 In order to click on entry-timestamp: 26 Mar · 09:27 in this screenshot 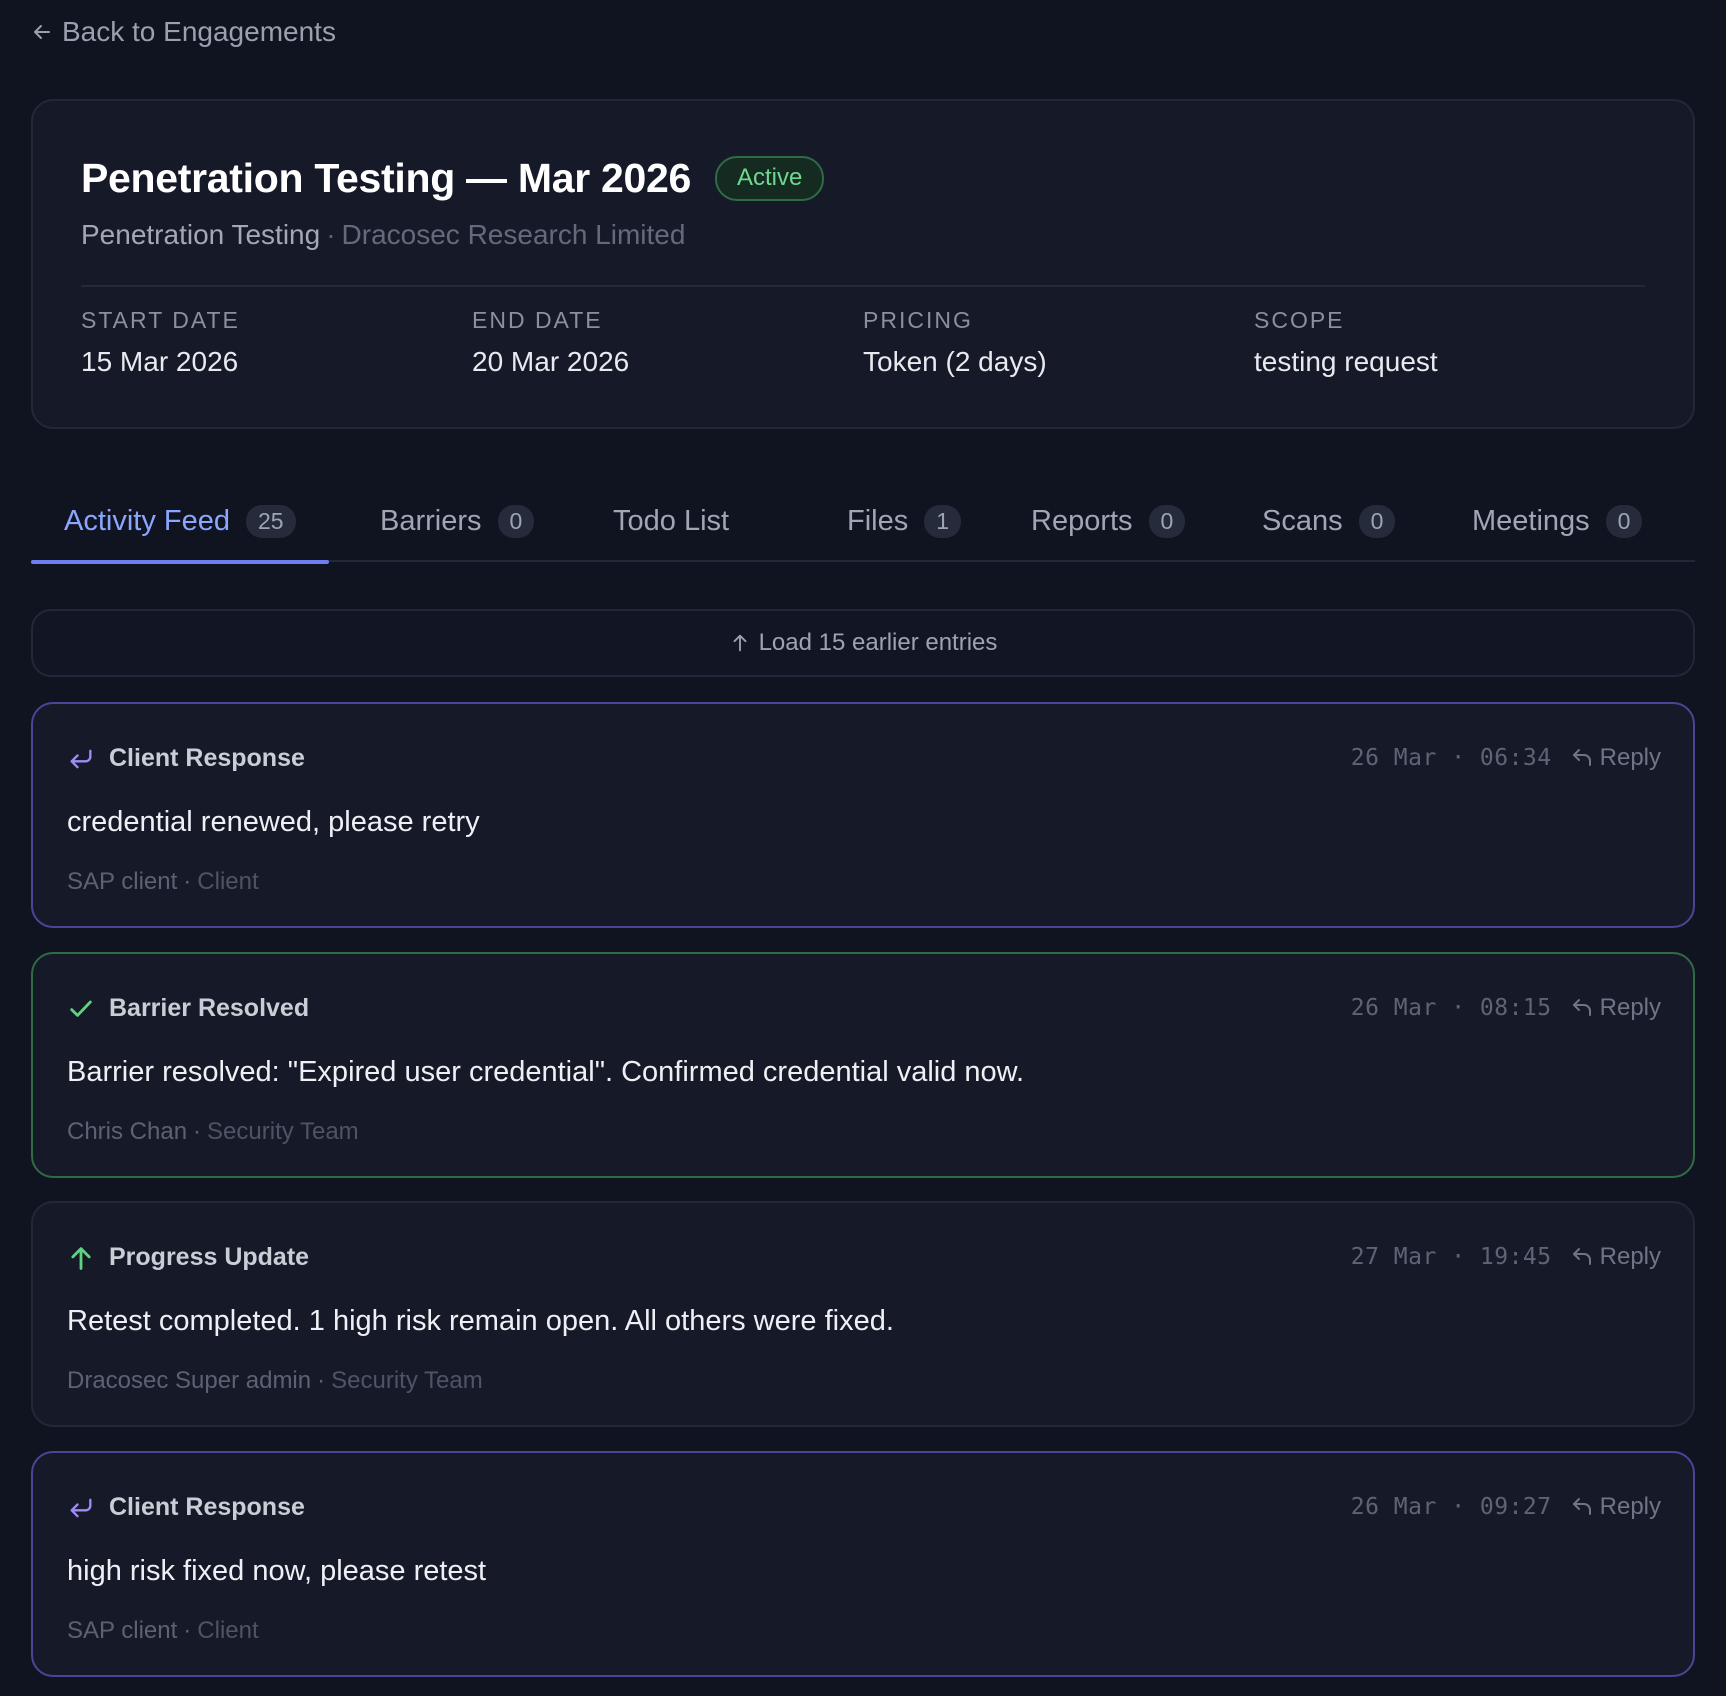, I will do `click(1451, 1507)`.